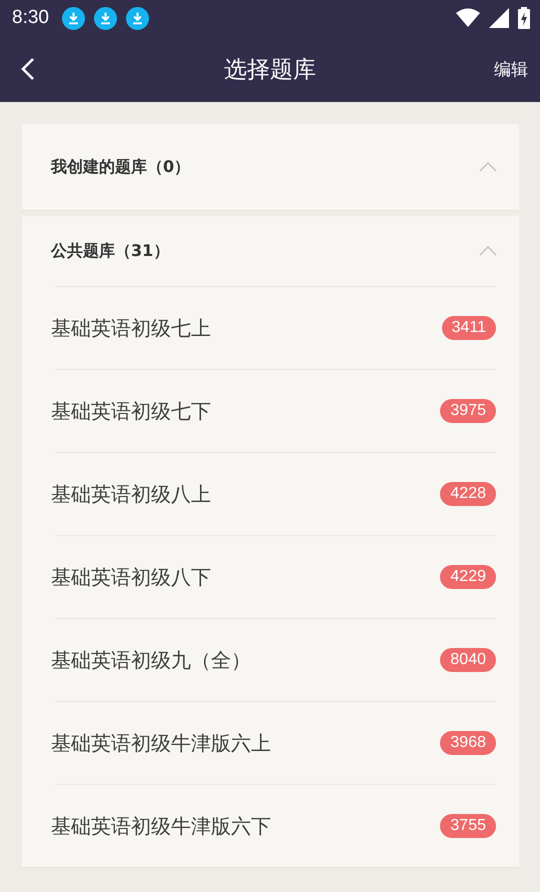 This screenshot has width=540, height=892. Describe the element at coordinates (131, 328) in the screenshot. I see `bank-name: 基础英语初级七上` at that location.